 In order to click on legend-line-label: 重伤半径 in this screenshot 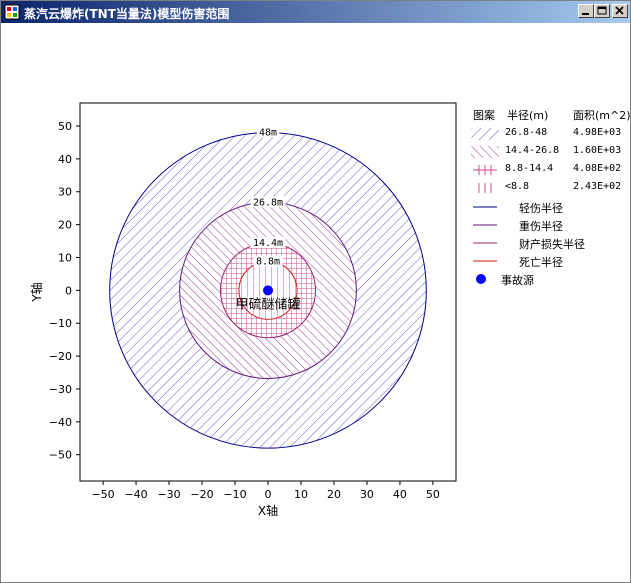, I will do `click(541, 226)`.